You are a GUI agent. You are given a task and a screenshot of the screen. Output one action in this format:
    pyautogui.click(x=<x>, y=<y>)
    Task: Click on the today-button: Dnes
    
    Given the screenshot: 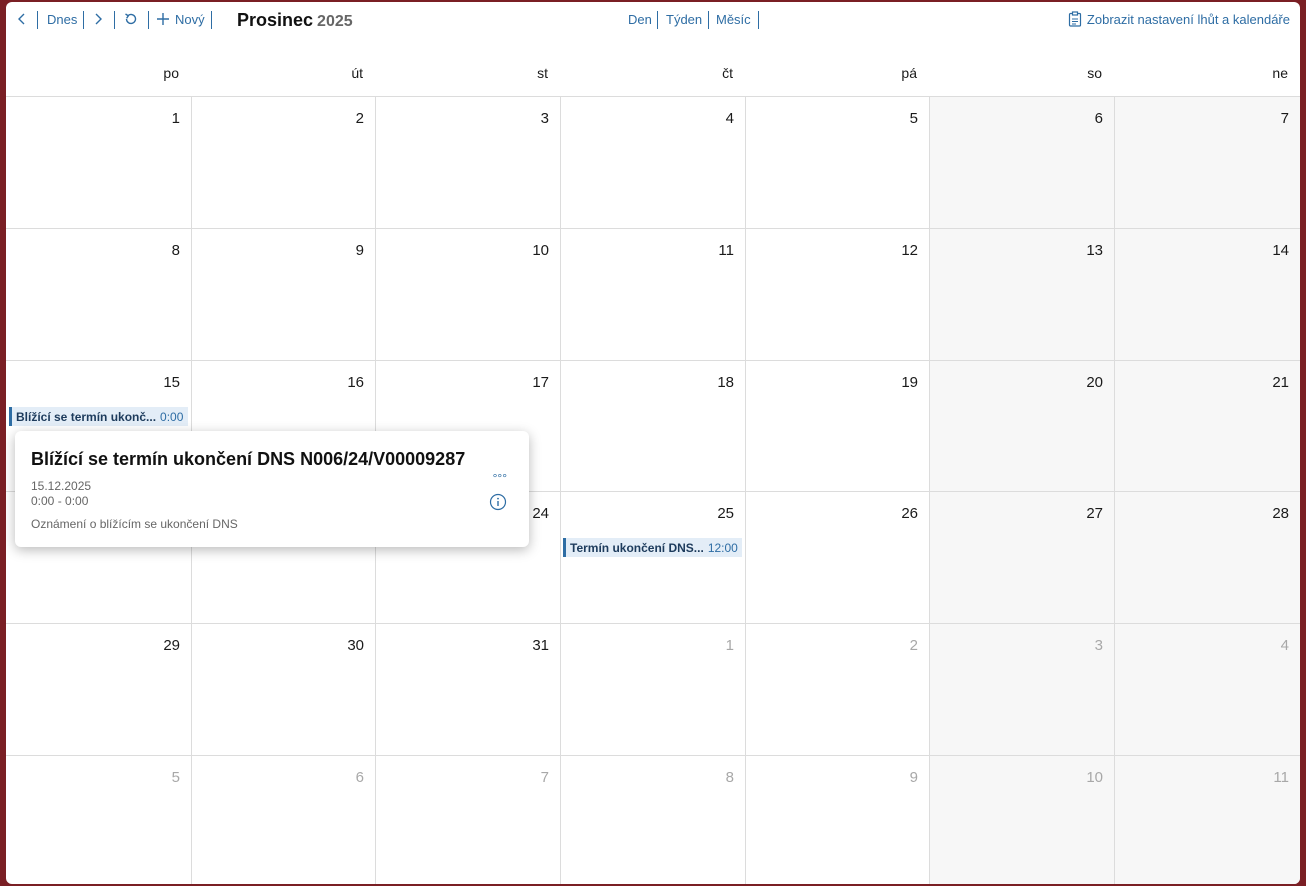 What is the action you would take?
    pyautogui.click(x=62, y=19)
    